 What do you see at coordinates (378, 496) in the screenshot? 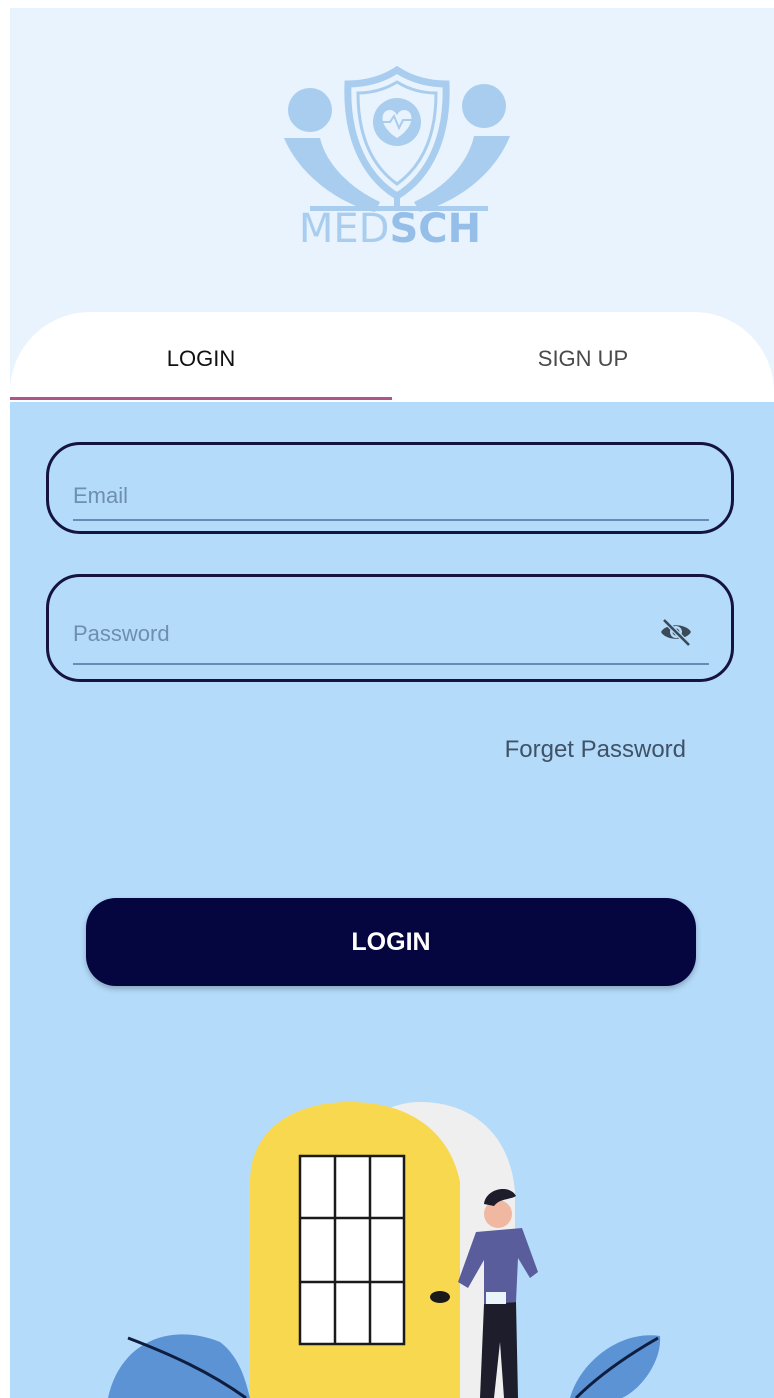
I see `email-input` at bounding box center [378, 496].